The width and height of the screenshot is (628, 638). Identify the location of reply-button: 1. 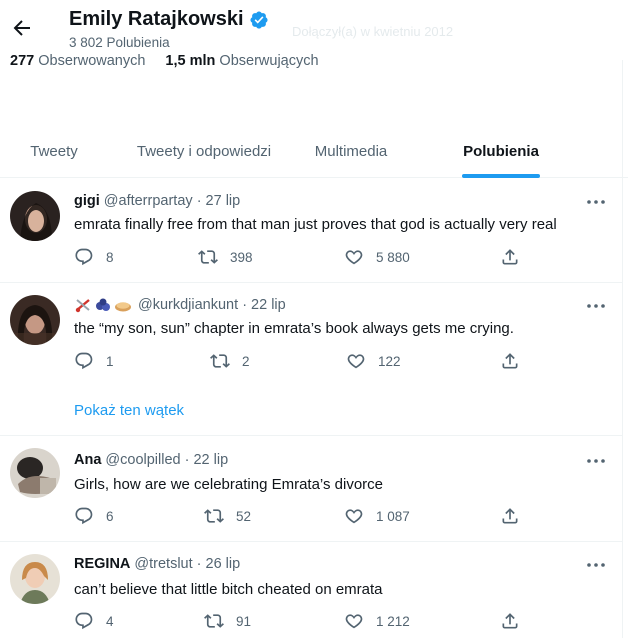
(94, 361).